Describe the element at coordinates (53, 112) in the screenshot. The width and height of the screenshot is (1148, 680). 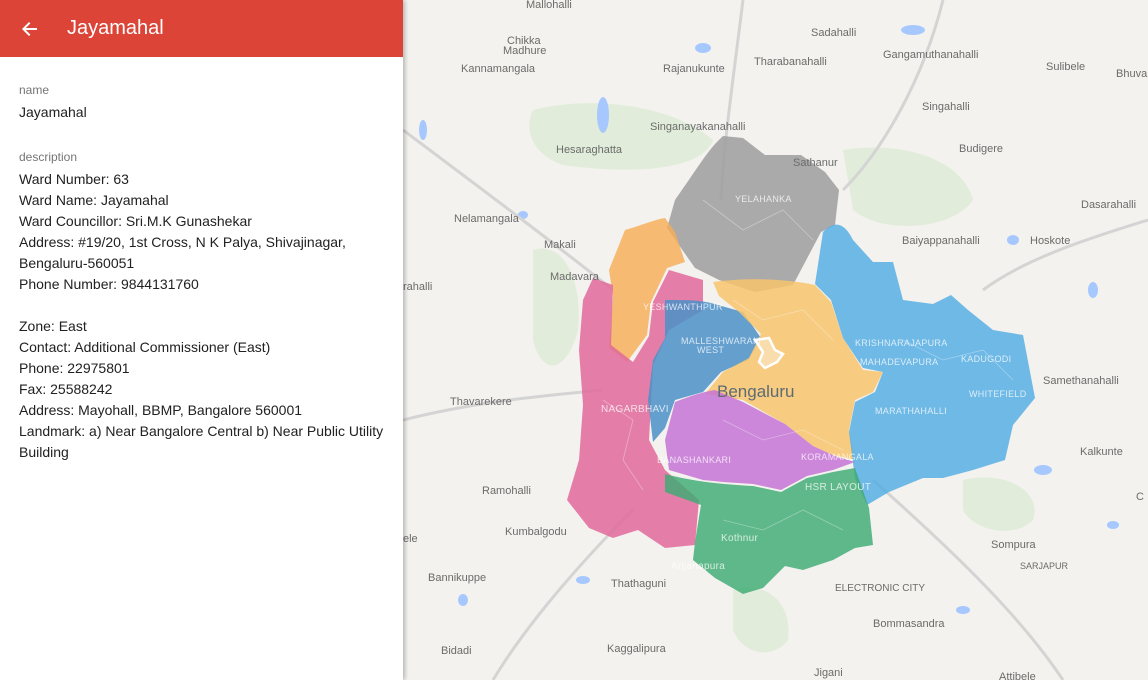
I see `name-value: Jayamahal` at that location.